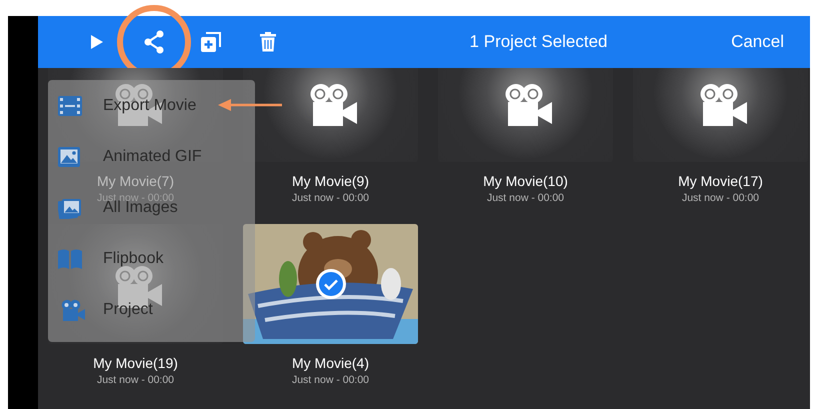 This screenshot has width=813, height=409. Describe the element at coordinates (133, 259) in the screenshot. I see `menu-item: Flipbook` at that location.